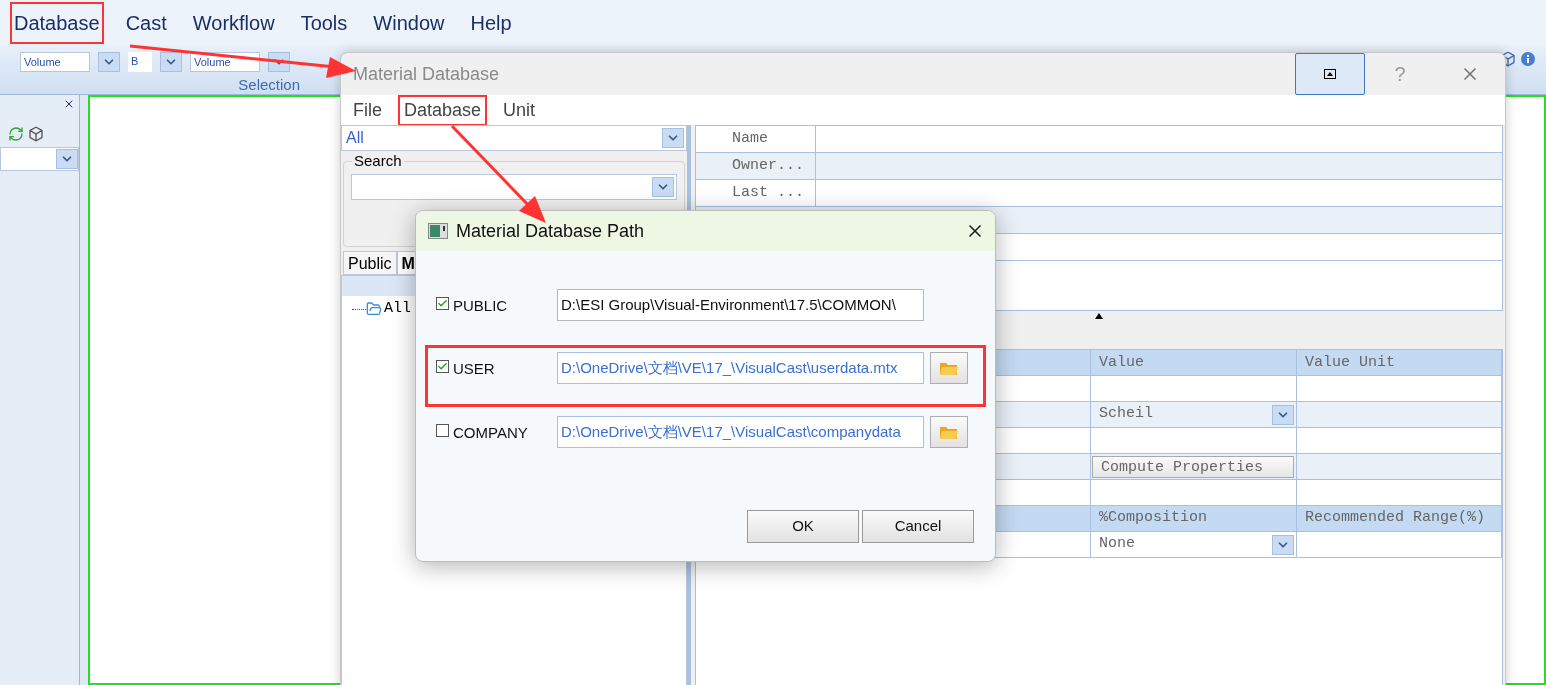 This screenshot has width=1546, height=685. I want to click on info-icon, so click(1528, 59).